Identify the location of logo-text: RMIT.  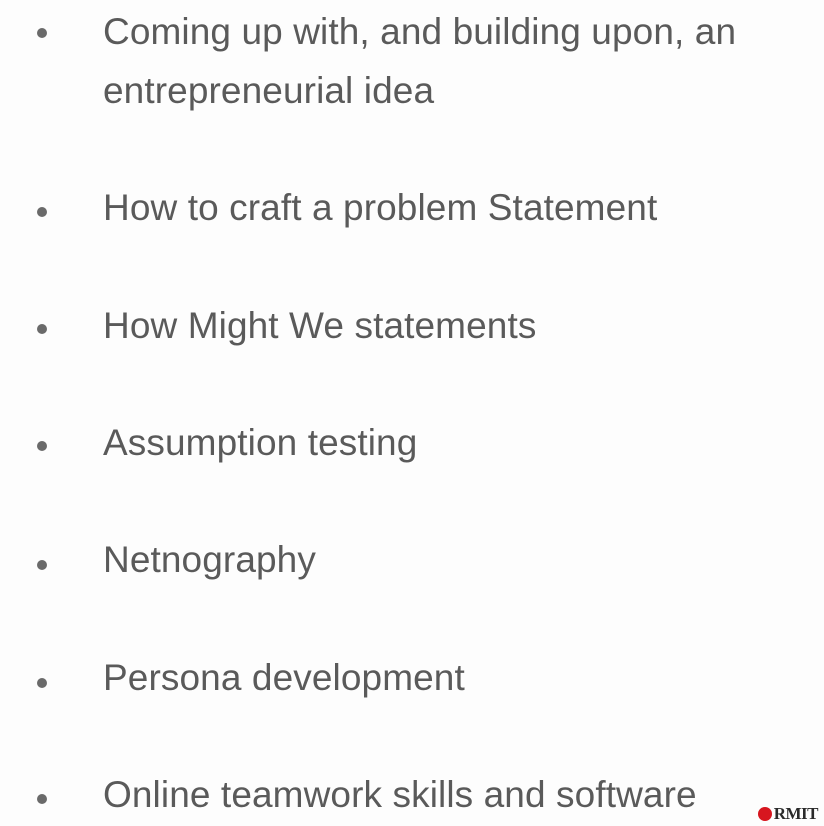
(796, 813).